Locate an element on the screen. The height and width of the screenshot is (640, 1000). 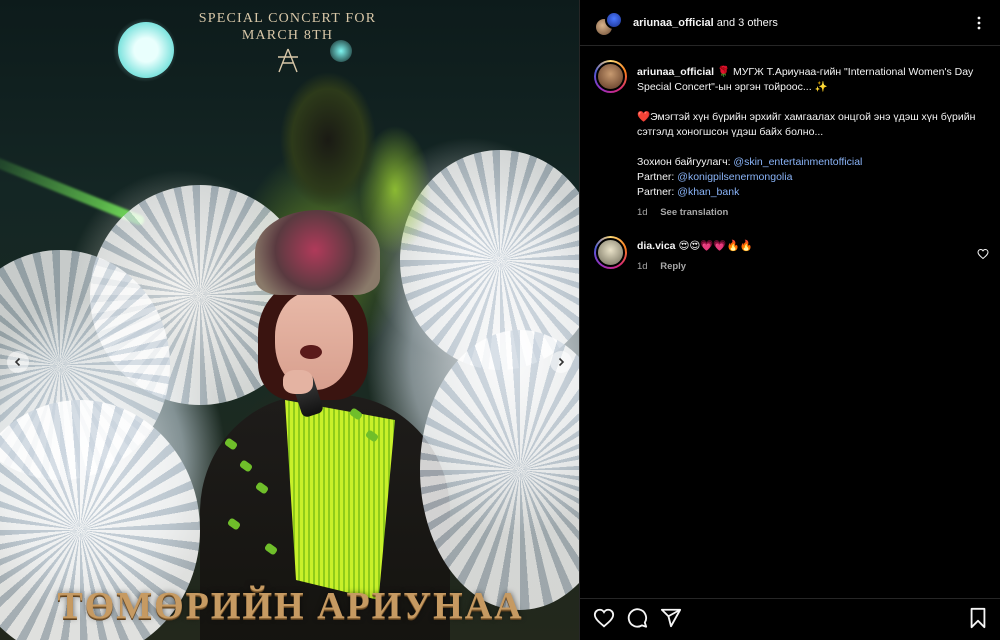
collab-avatars is located at coordinates (609, 25).